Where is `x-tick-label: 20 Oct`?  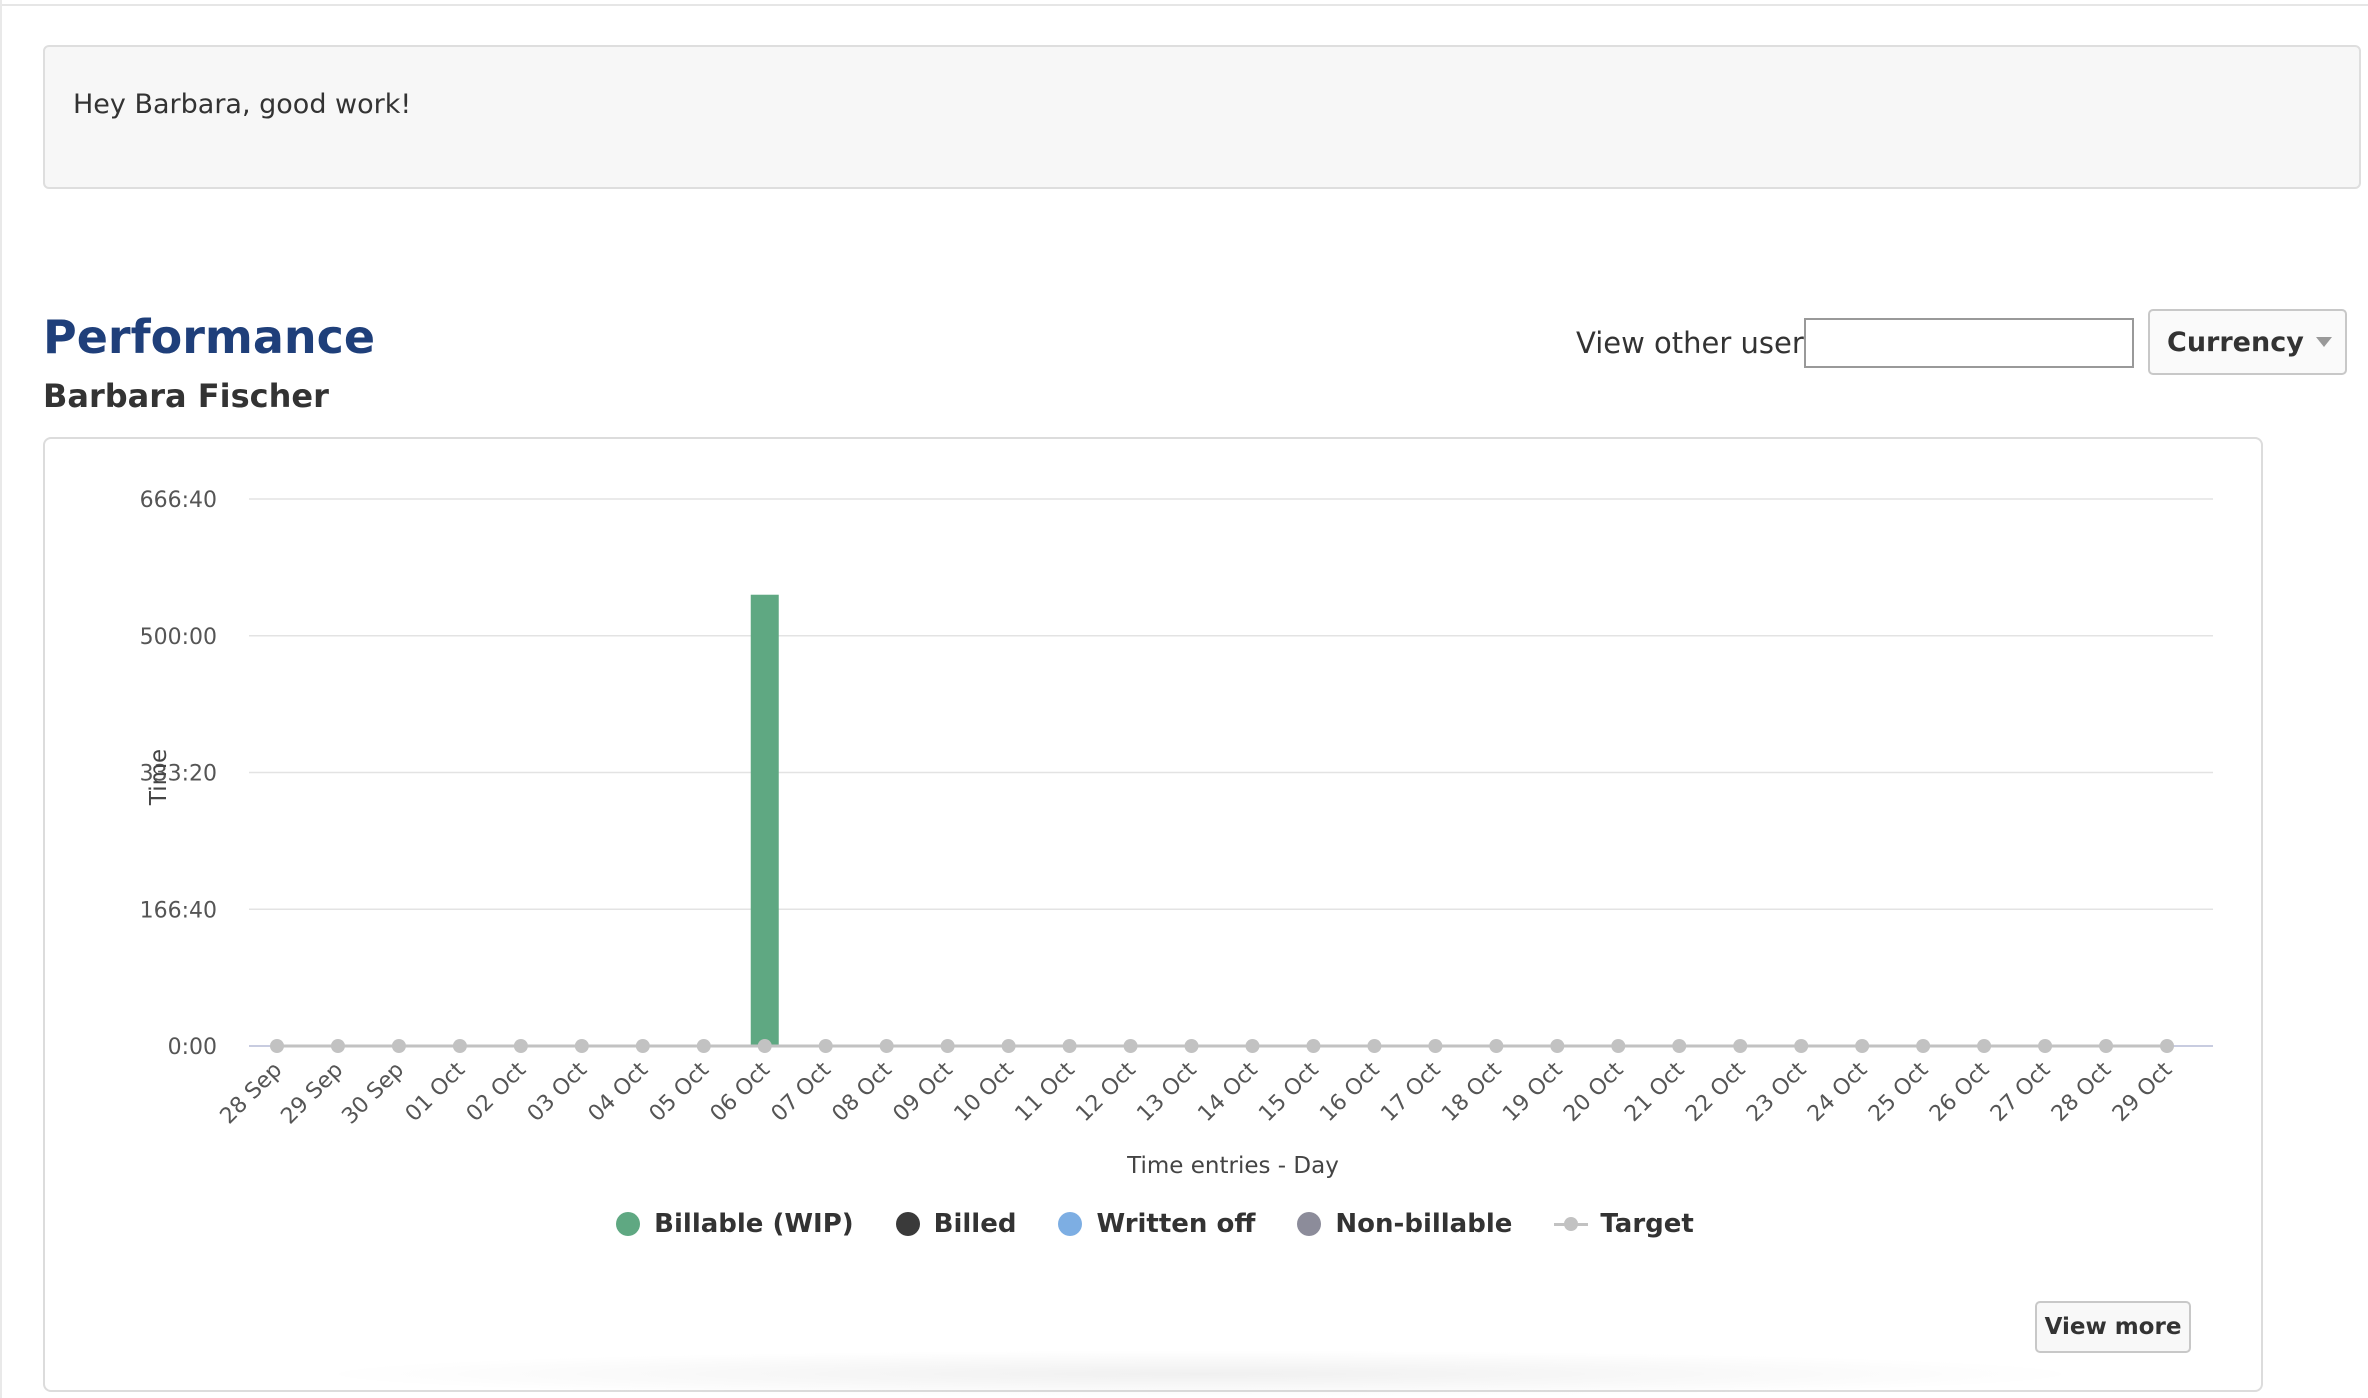 x-tick-label: 20 Oct is located at coordinates (1594, 1092).